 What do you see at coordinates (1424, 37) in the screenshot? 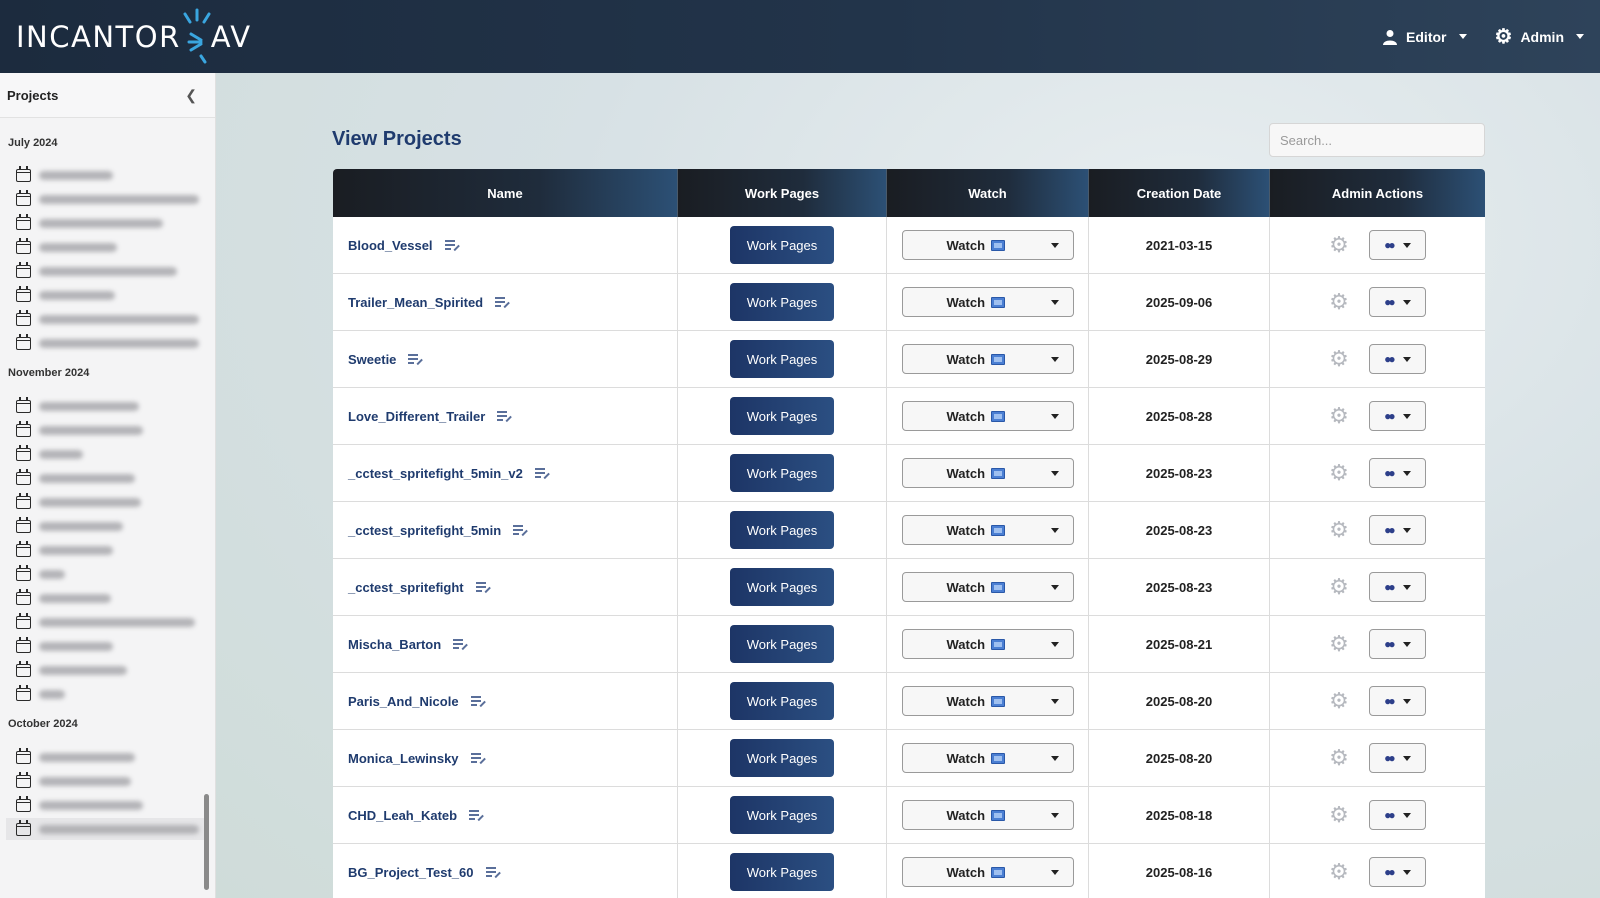
I see `editor-menu: Editor` at bounding box center [1424, 37].